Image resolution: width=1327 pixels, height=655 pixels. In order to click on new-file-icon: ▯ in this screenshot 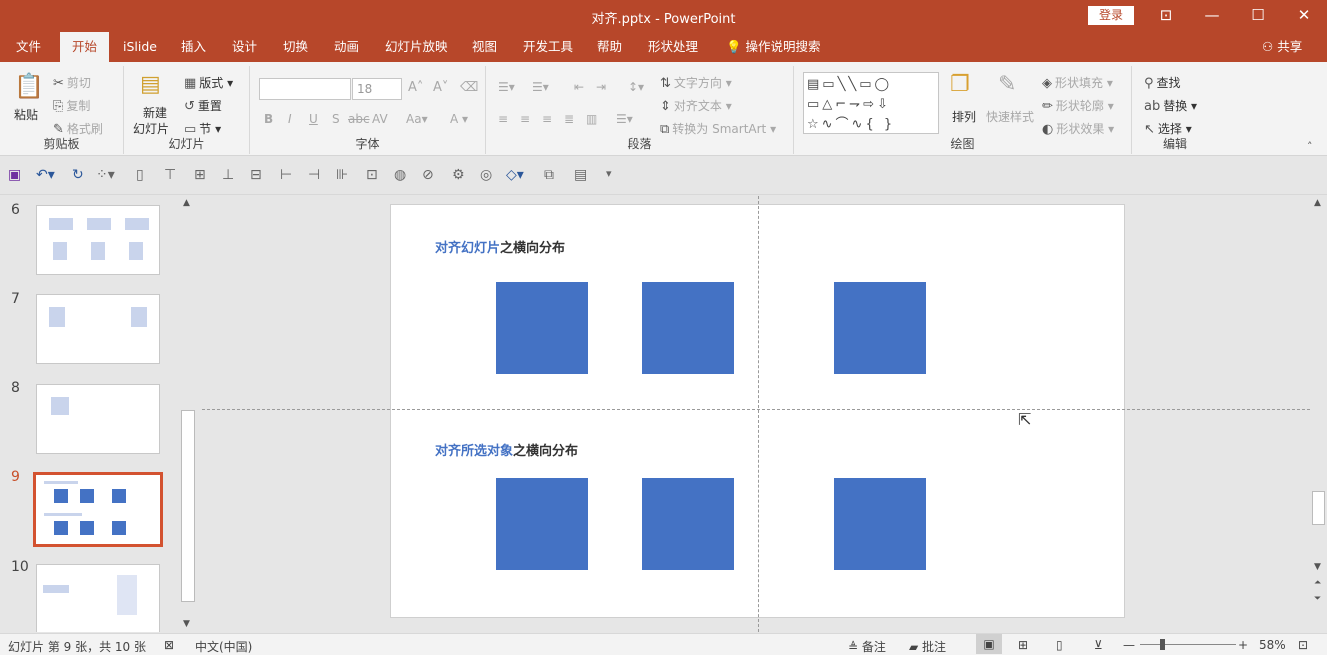, I will do `click(140, 175)`.